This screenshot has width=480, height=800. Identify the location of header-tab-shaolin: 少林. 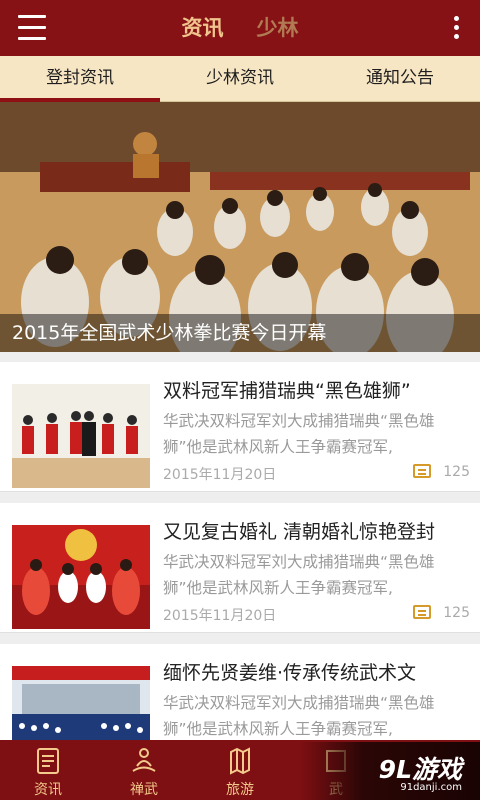
(278, 28).